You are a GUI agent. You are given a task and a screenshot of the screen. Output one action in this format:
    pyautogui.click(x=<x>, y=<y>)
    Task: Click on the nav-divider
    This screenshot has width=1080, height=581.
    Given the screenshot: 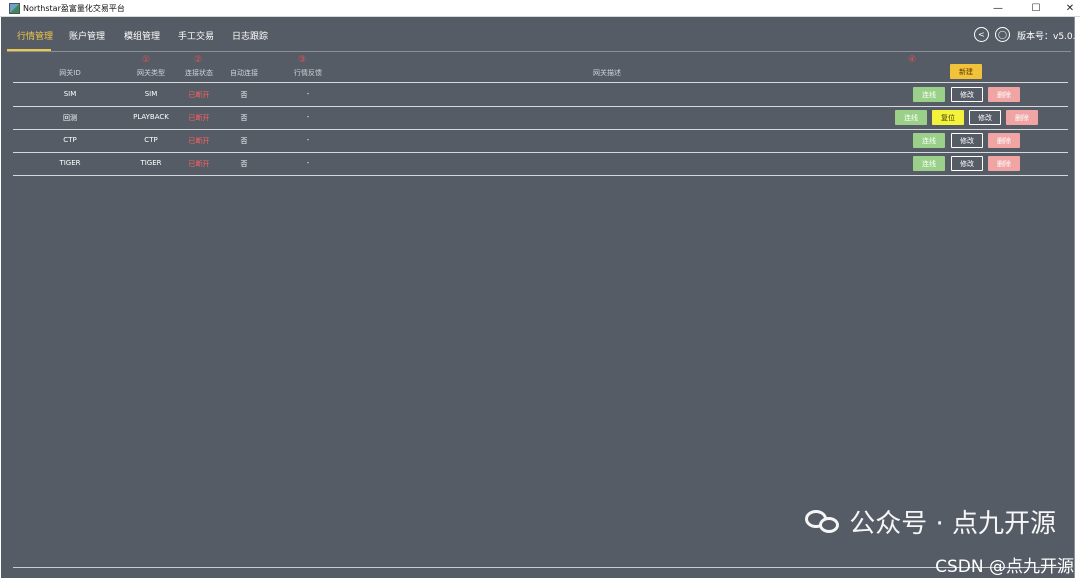 What is the action you would take?
    pyautogui.click(x=539, y=51)
    